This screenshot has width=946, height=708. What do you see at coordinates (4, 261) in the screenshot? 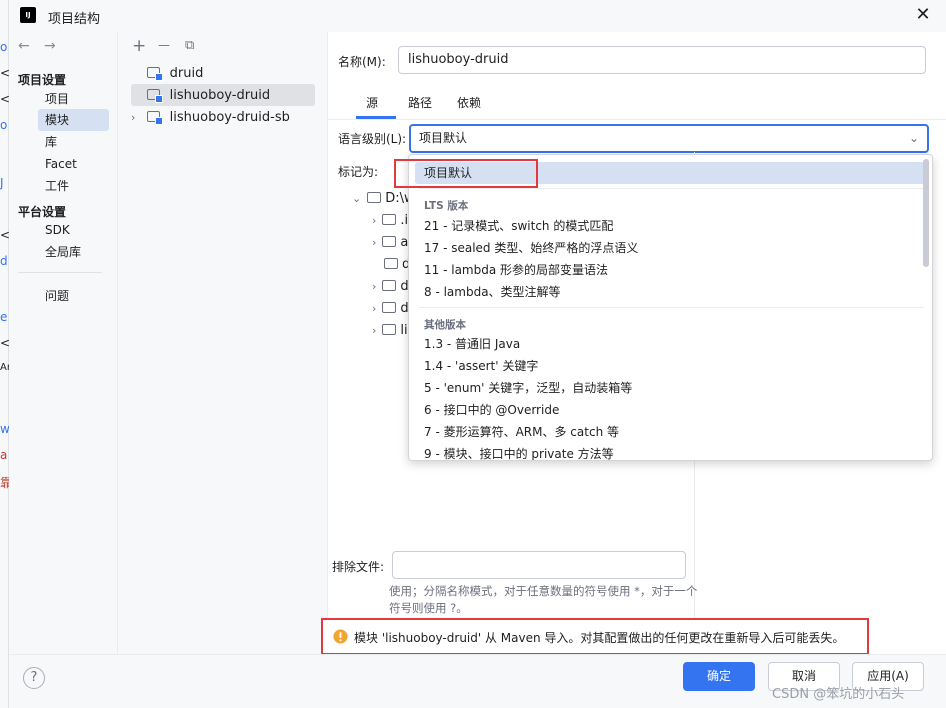
I see `bg-char: d` at bounding box center [4, 261].